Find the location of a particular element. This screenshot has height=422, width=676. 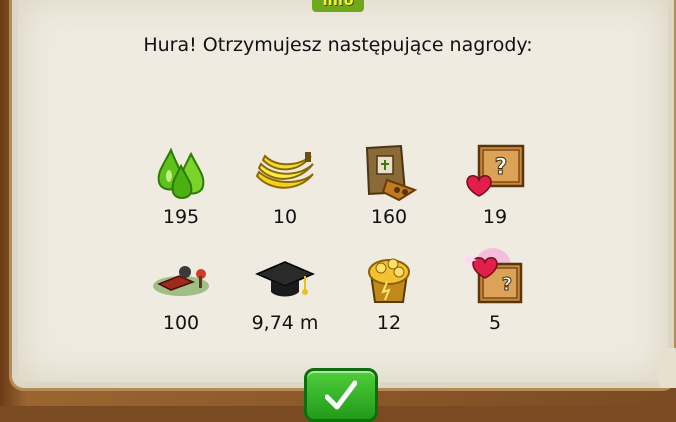

green-drops-icon is located at coordinates (181, 173).